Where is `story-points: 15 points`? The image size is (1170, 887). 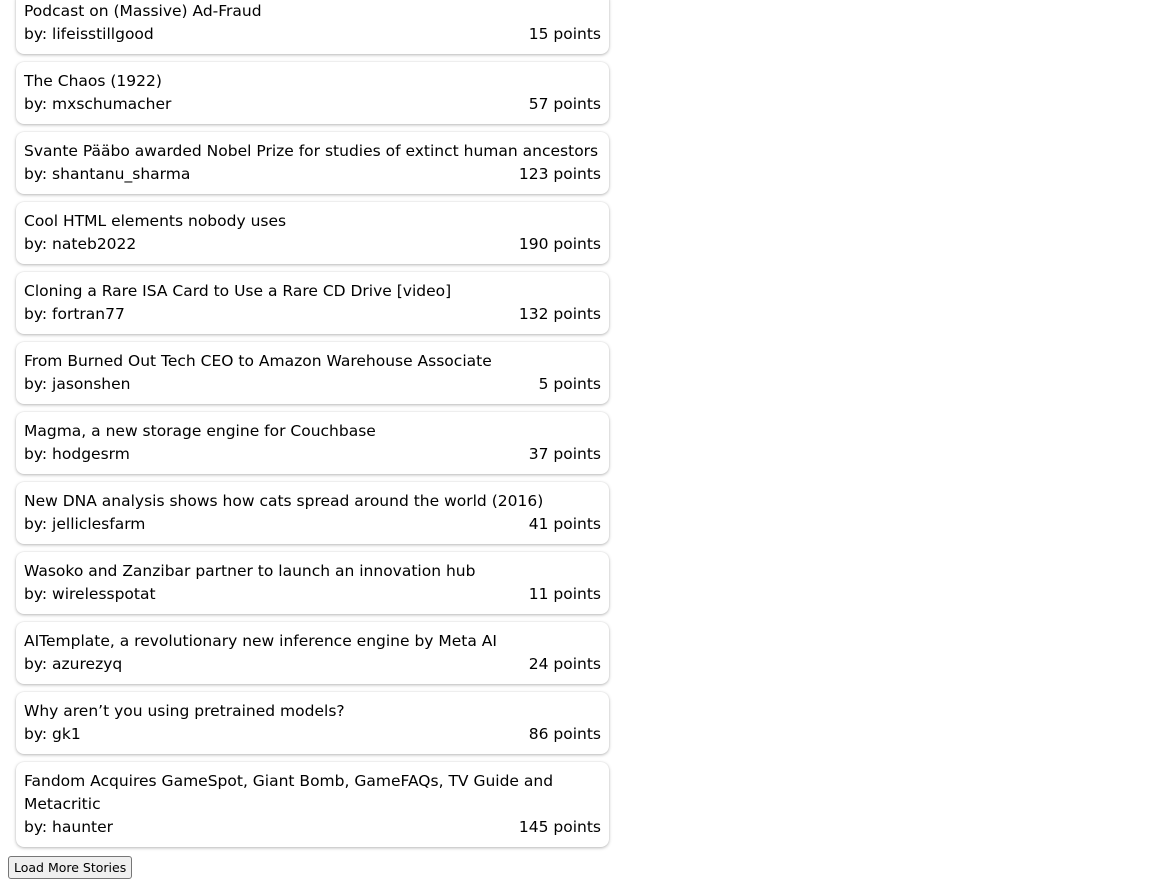 story-points: 15 points is located at coordinates (565, 34).